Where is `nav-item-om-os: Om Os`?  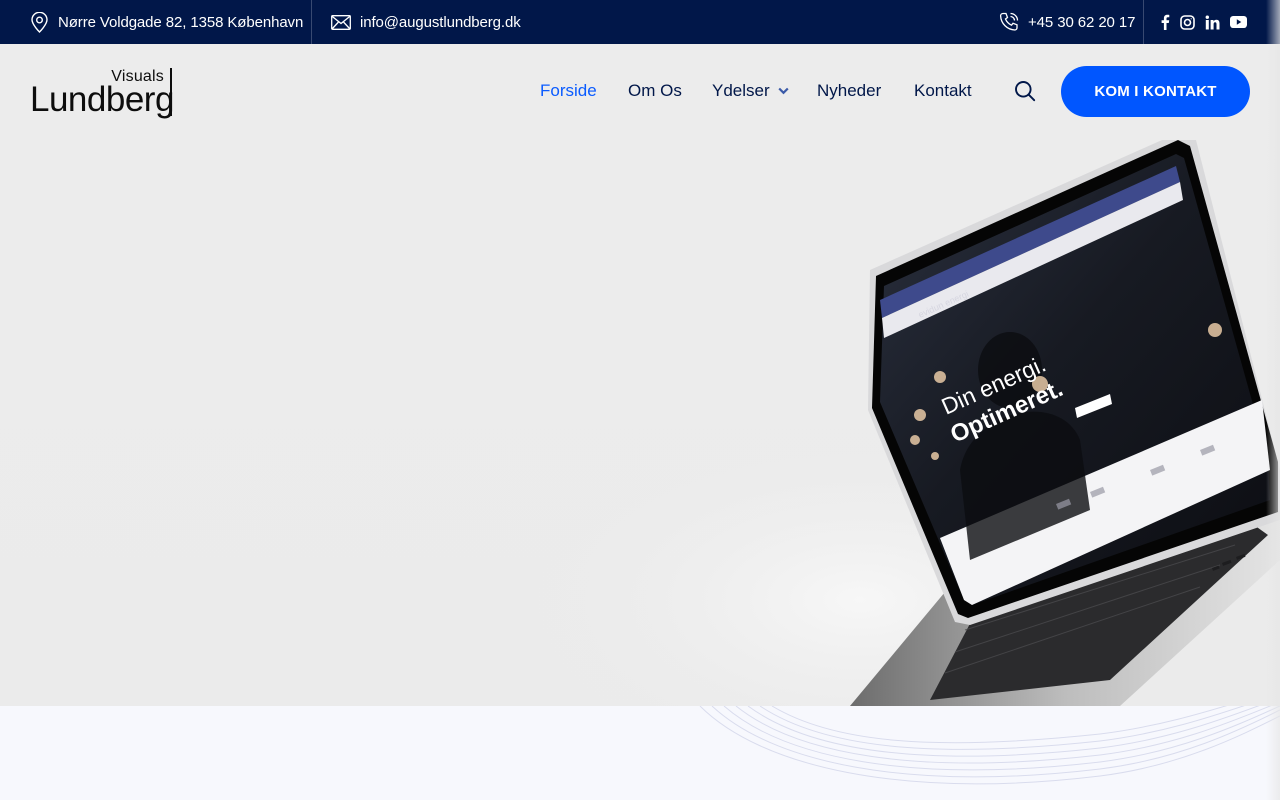 nav-item-om-os: Om Os is located at coordinates (655, 91).